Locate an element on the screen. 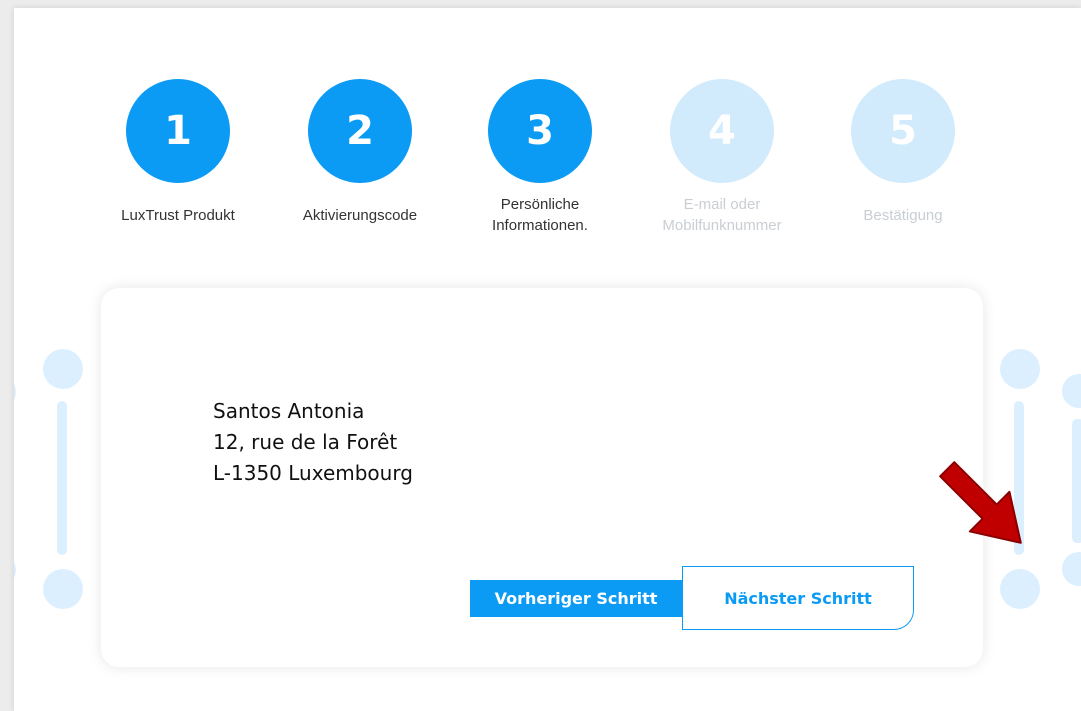 Image resolution: width=1081 pixels, height=711 pixels. step-4-label: E-mail oder Mobilfunknummer is located at coordinates (722, 215).